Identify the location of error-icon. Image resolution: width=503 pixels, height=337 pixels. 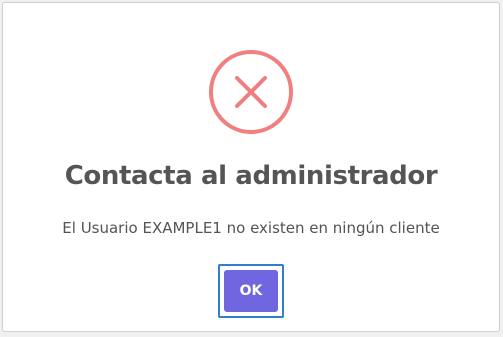
(251, 92).